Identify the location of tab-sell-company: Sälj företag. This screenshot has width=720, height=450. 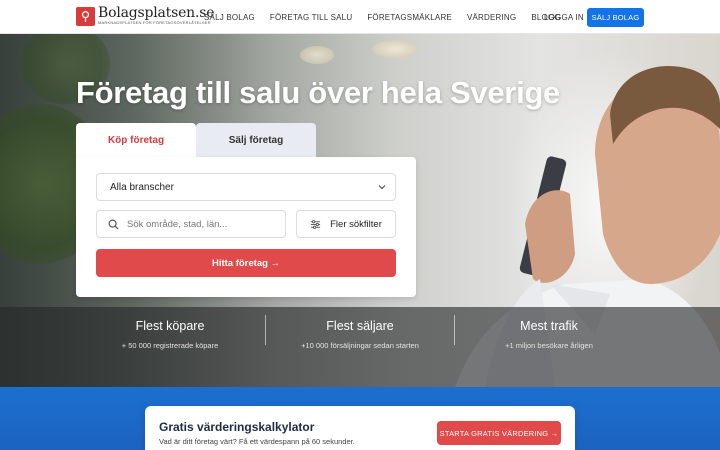
(256, 140).